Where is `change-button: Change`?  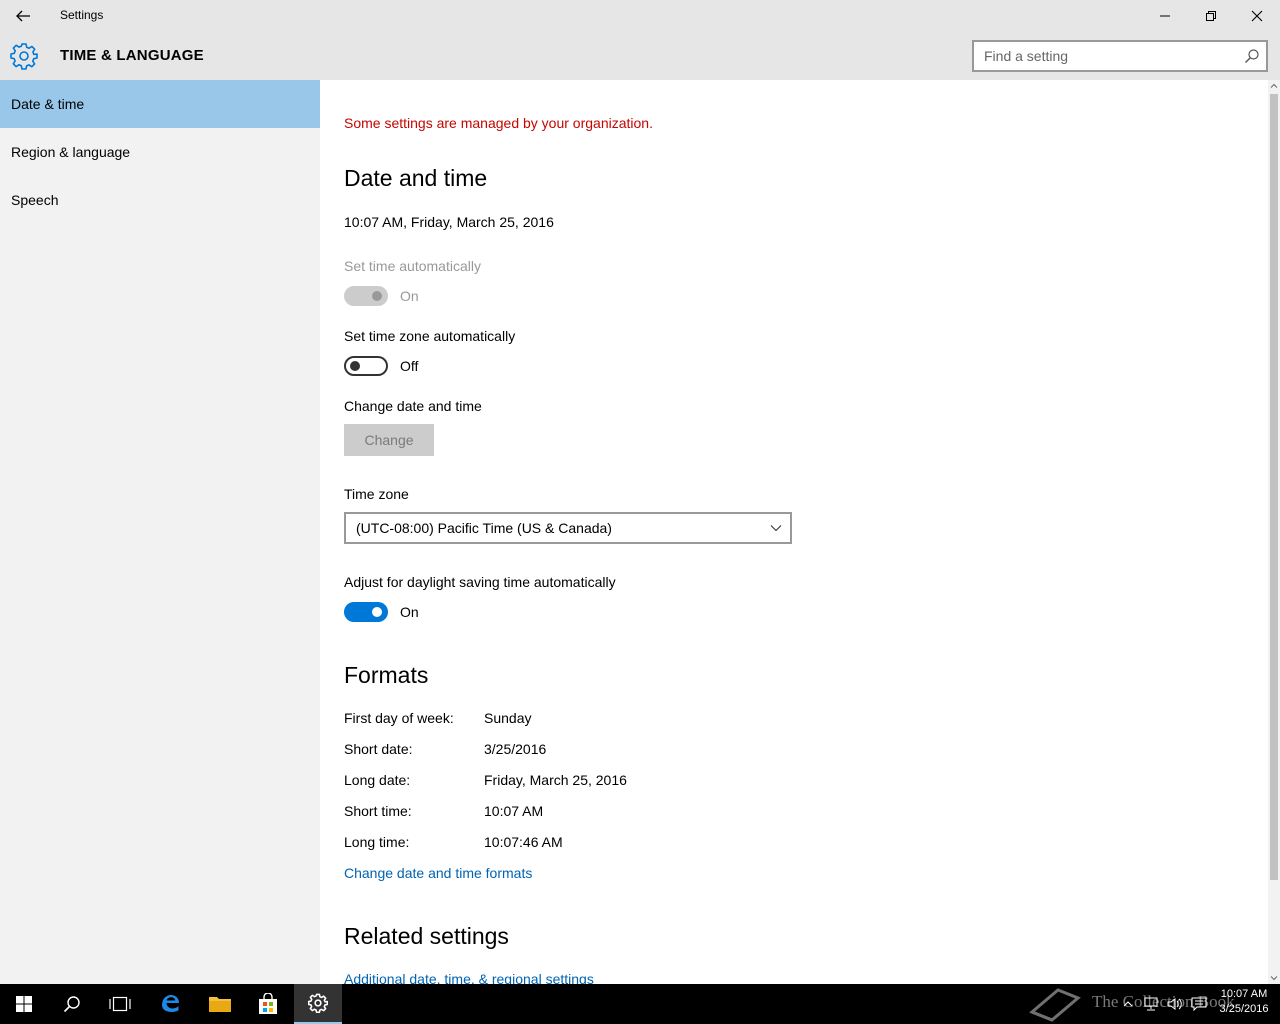 change-button: Change is located at coordinates (389, 440).